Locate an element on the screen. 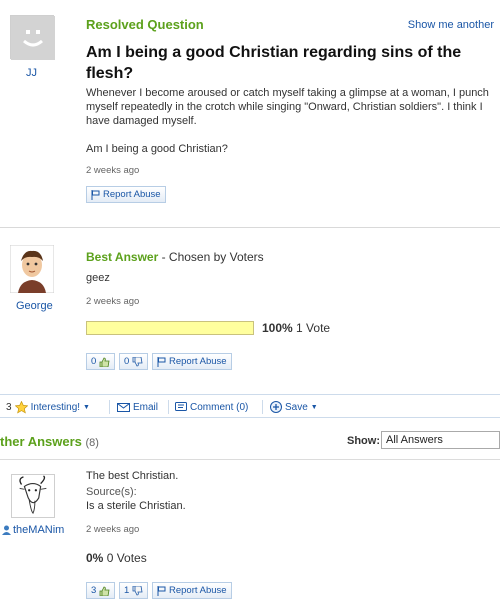  other-answers-count: (8) is located at coordinates (92, 443).